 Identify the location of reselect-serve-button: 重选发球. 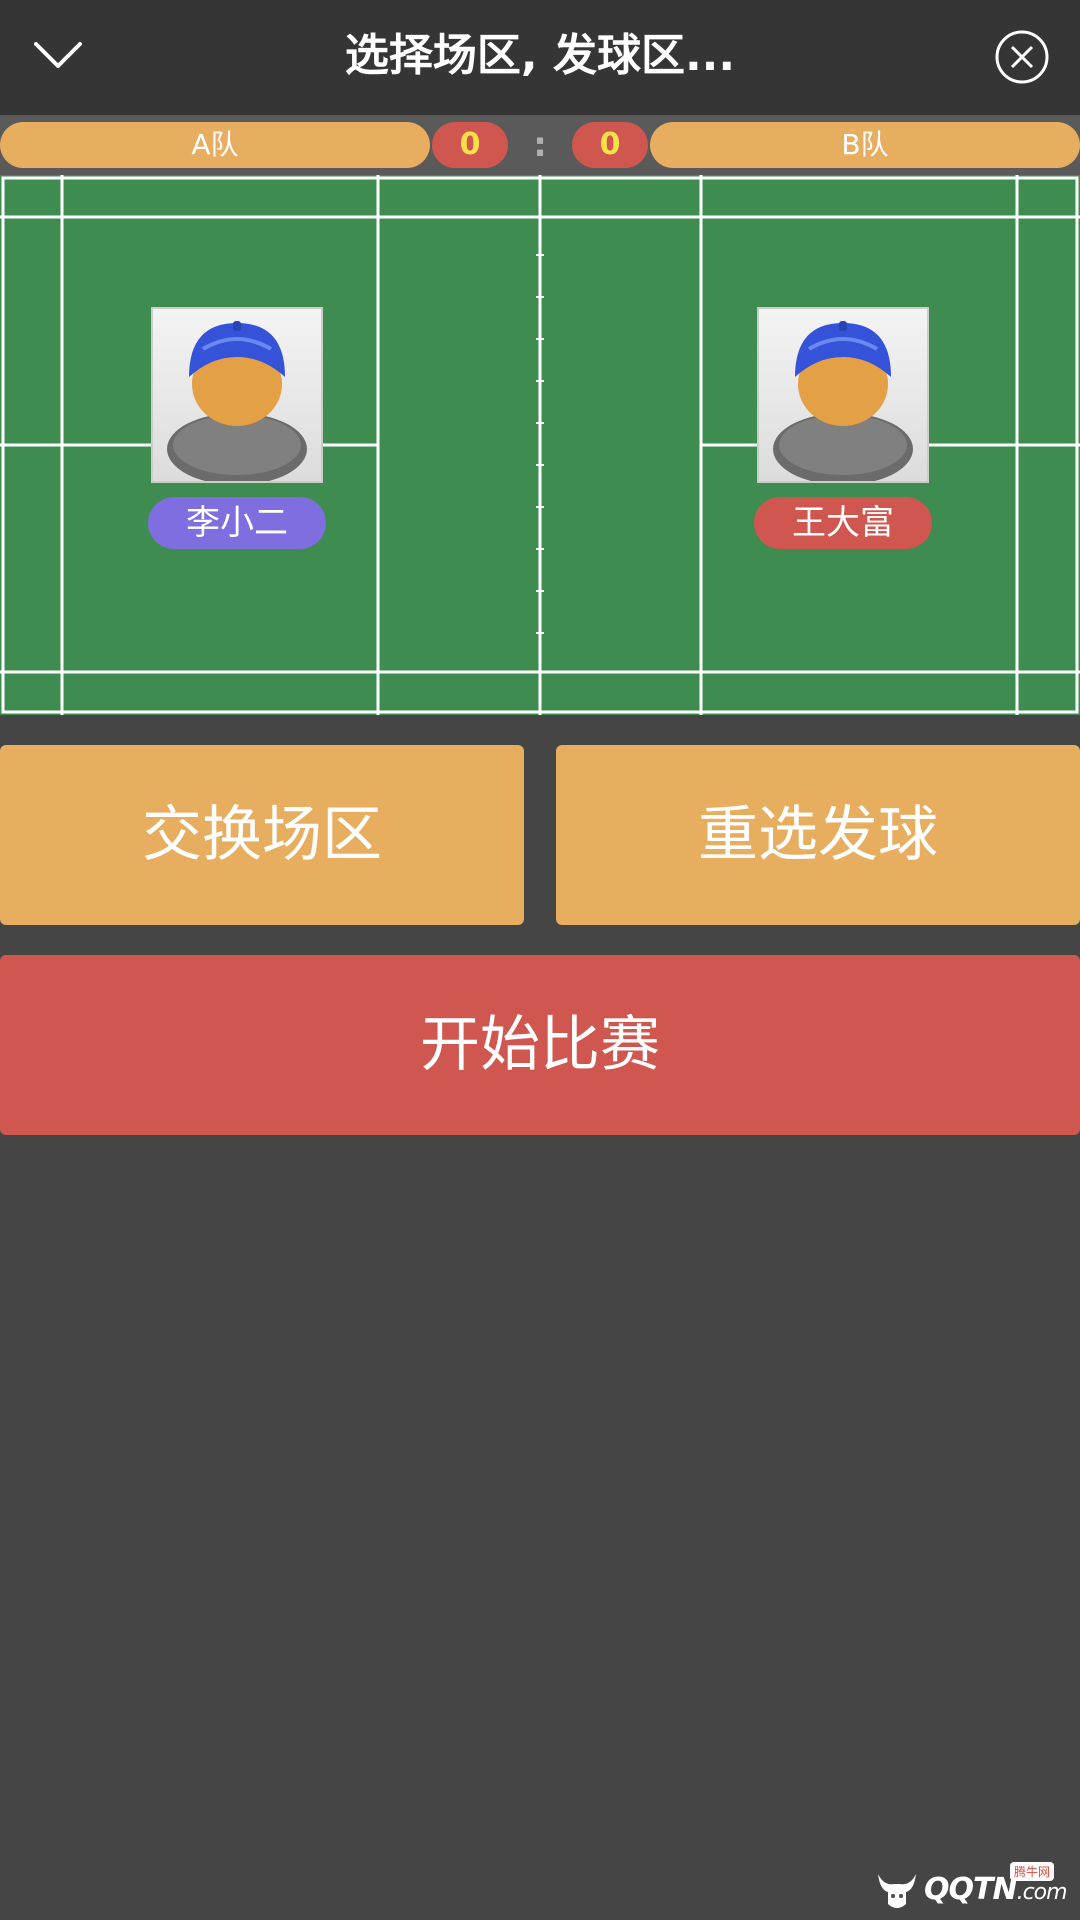
(818, 835).